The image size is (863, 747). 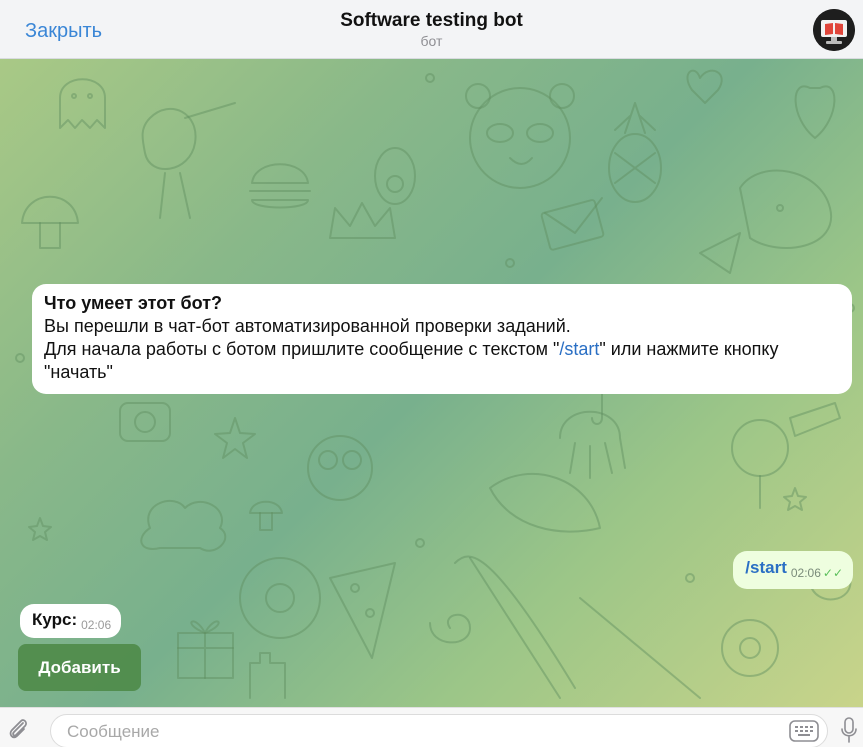 What do you see at coordinates (766, 567) in the screenshot?
I see `message-text: /start` at bounding box center [766, 567].